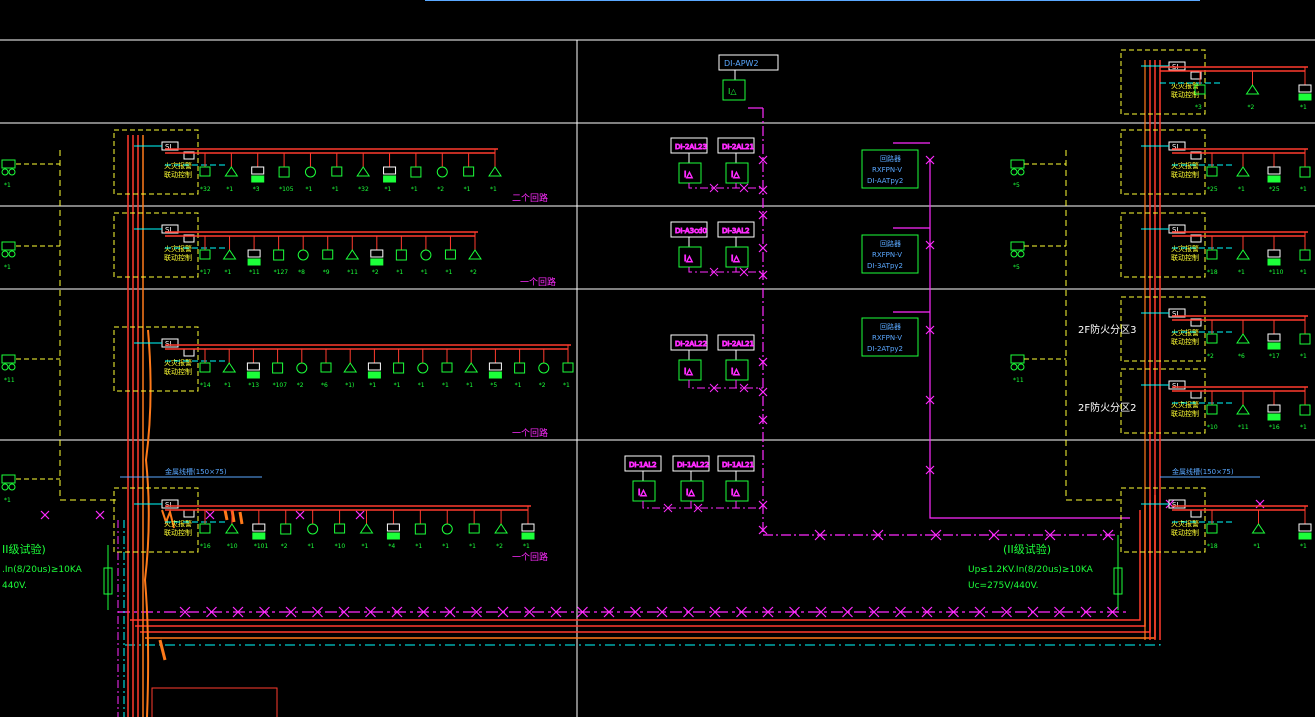 This screenshot has height=717, width=1315. Describe the element at coordinates (732, 91) in the screenshot. I see `top-module-symbol: I△` at that location.